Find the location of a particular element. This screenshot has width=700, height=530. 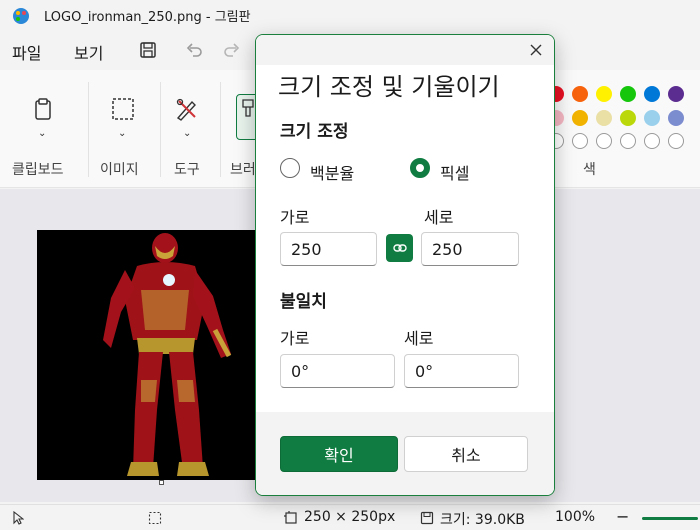

undo-icon is located at coordinates (194, 50).